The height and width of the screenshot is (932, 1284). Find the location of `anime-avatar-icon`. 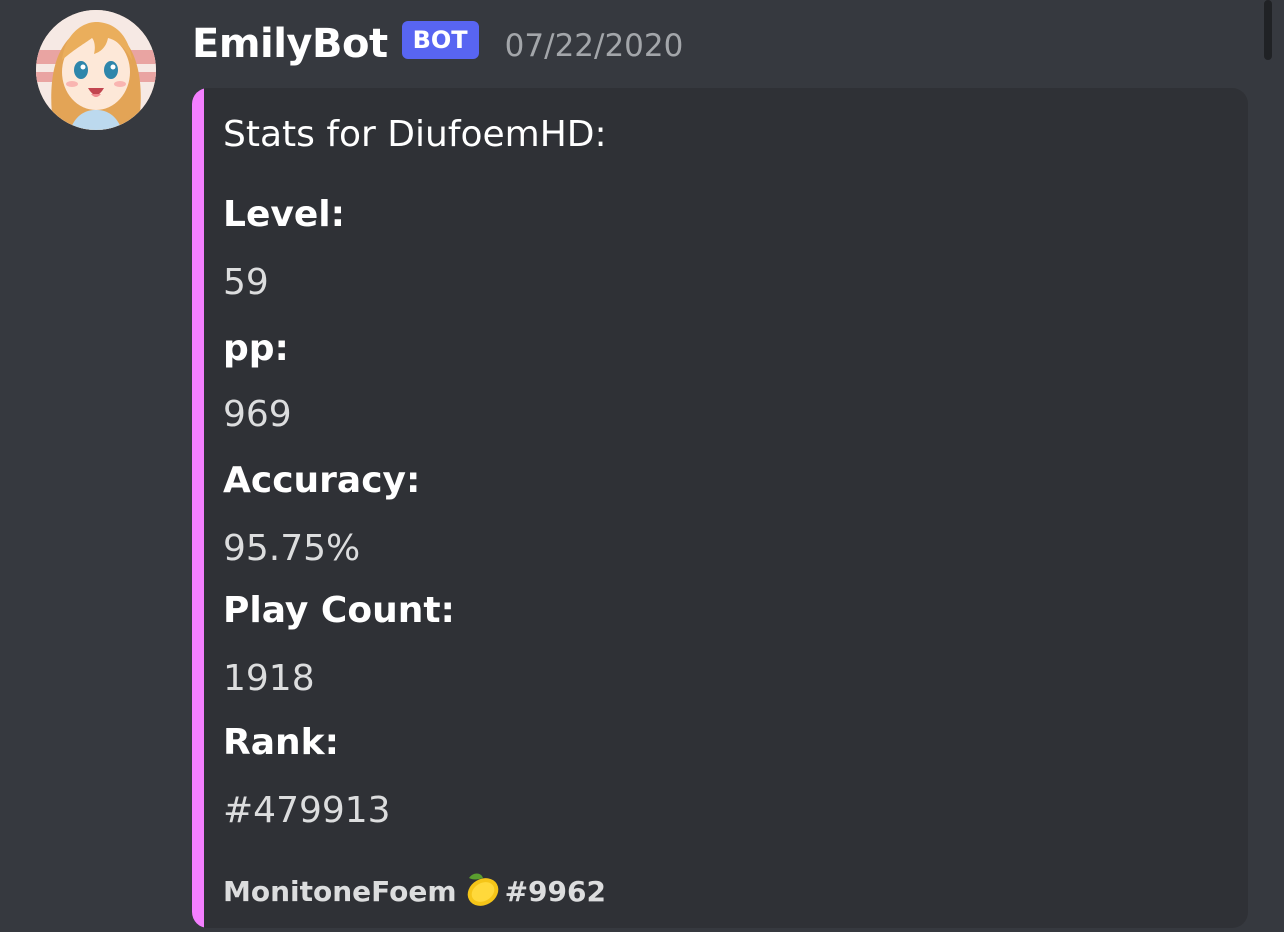

anime-avatar-icon is located at coordinates (96, 70).